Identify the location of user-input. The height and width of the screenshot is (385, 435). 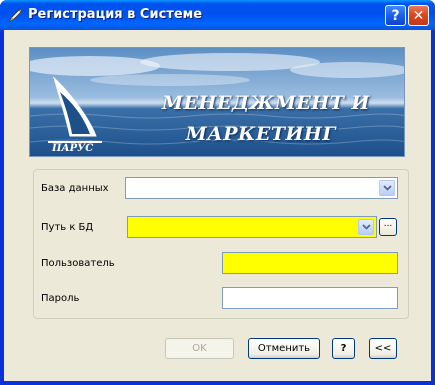
(310, 263).